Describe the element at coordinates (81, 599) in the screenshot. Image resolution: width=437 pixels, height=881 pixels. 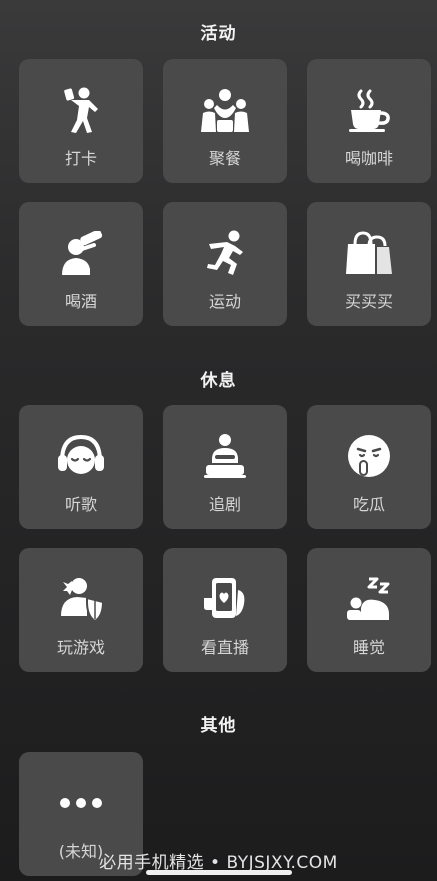
I see `gaming-shield-icon` at that location.